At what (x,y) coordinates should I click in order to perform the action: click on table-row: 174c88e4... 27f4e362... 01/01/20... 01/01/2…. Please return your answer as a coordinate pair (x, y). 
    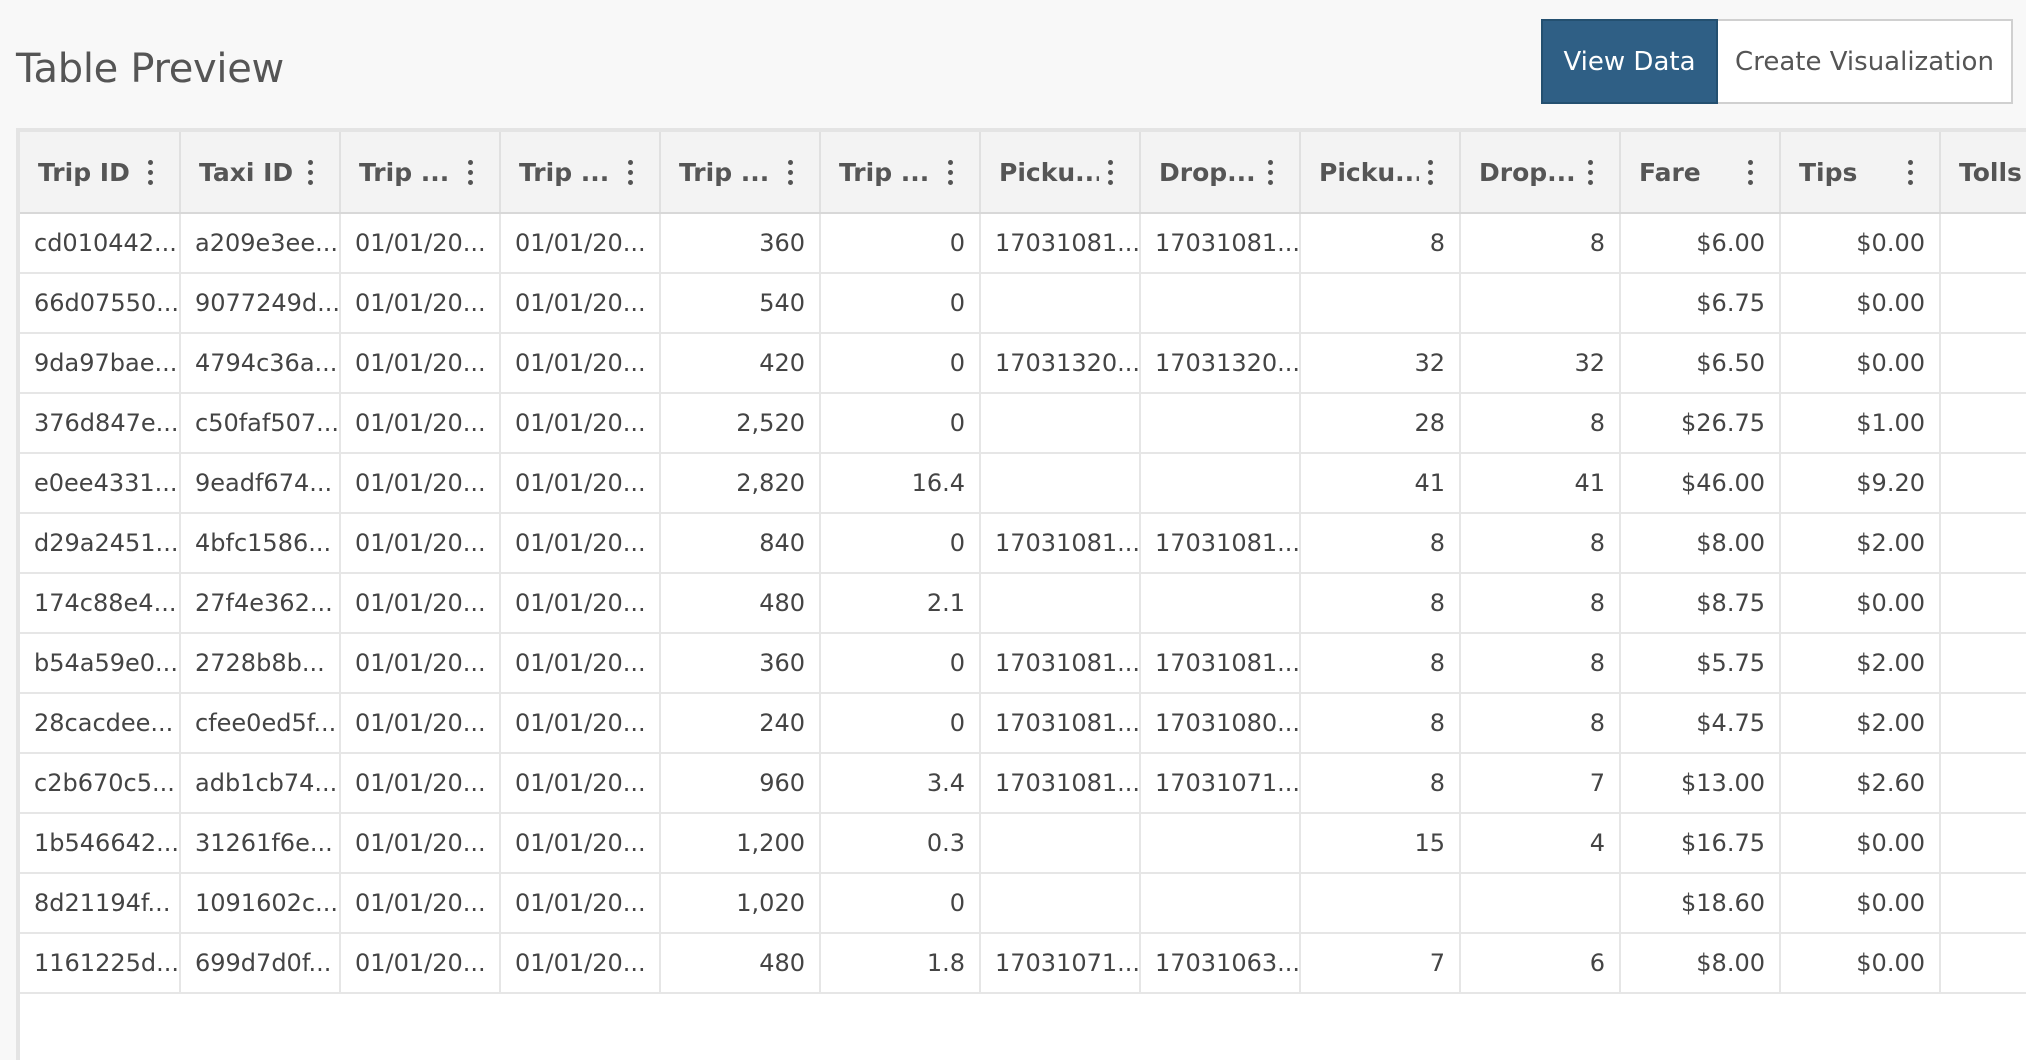
    Looking at the image, I should click on (1023, 603).